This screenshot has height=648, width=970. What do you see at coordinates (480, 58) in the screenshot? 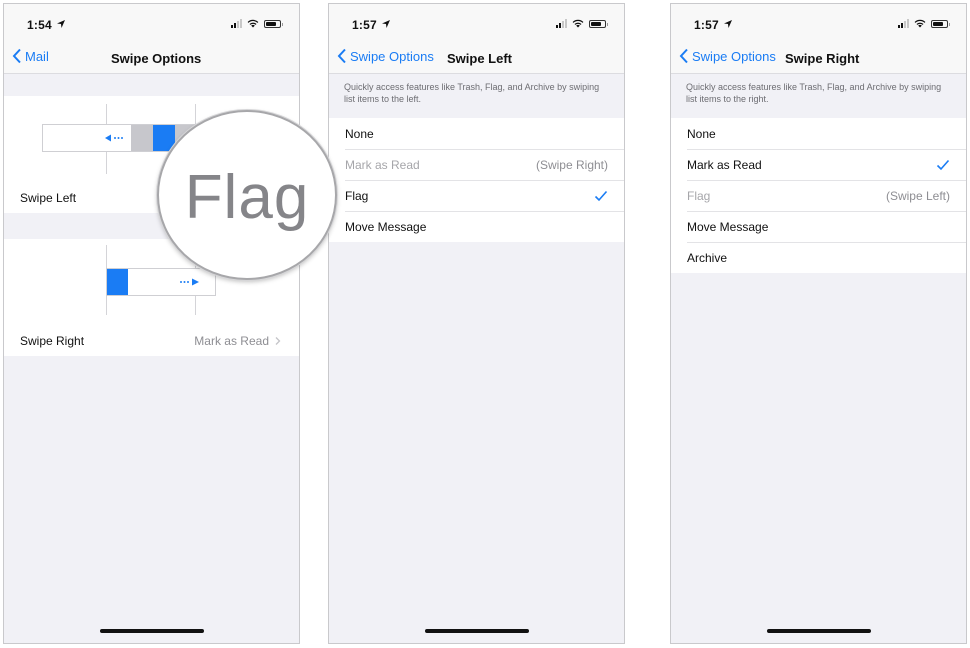
I see `page-title: Swipe Left` at bounding box center [480, 58].